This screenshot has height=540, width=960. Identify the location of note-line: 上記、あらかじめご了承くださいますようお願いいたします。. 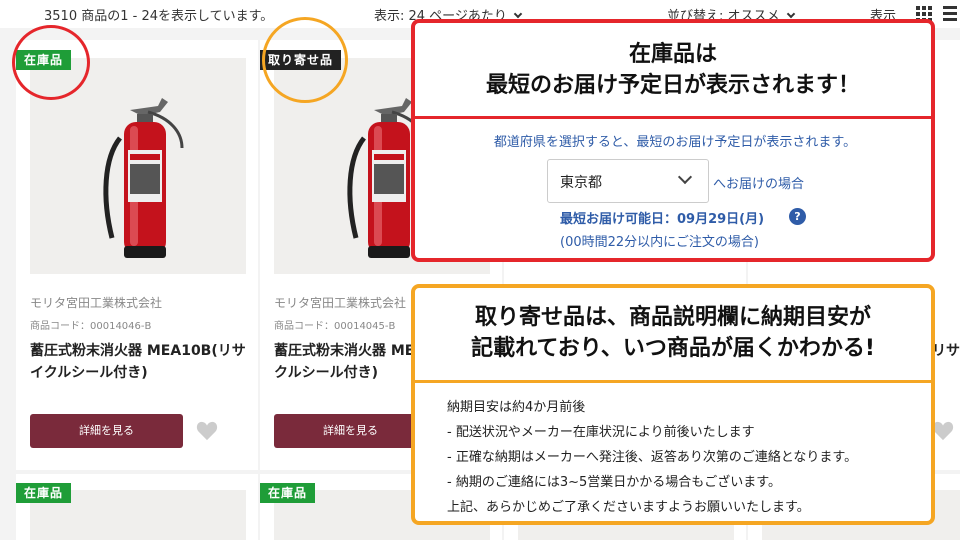
(628, 507).